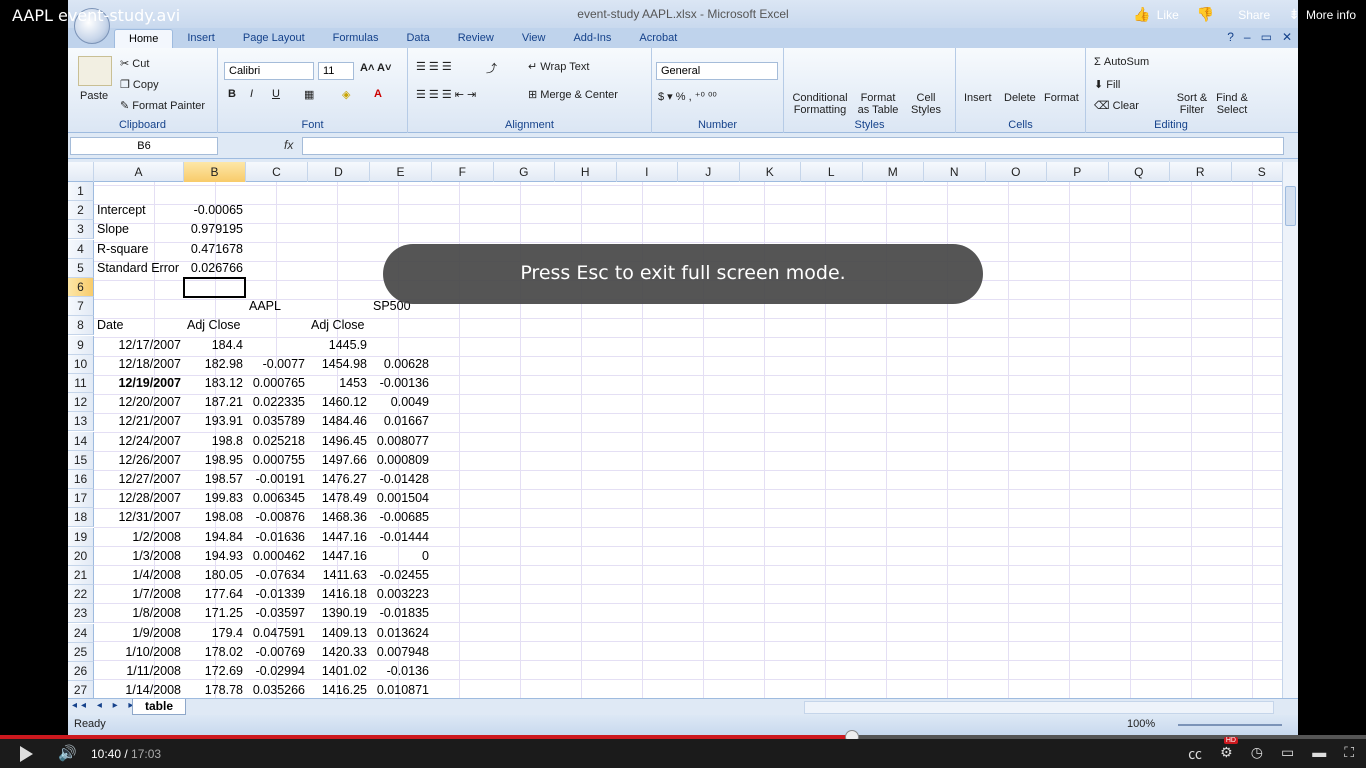 This screenshot has width=1366, height=768. Describe the element at coordinates (215, 402) in the screenshot. I see `cell-b12: 187.21` at that location.